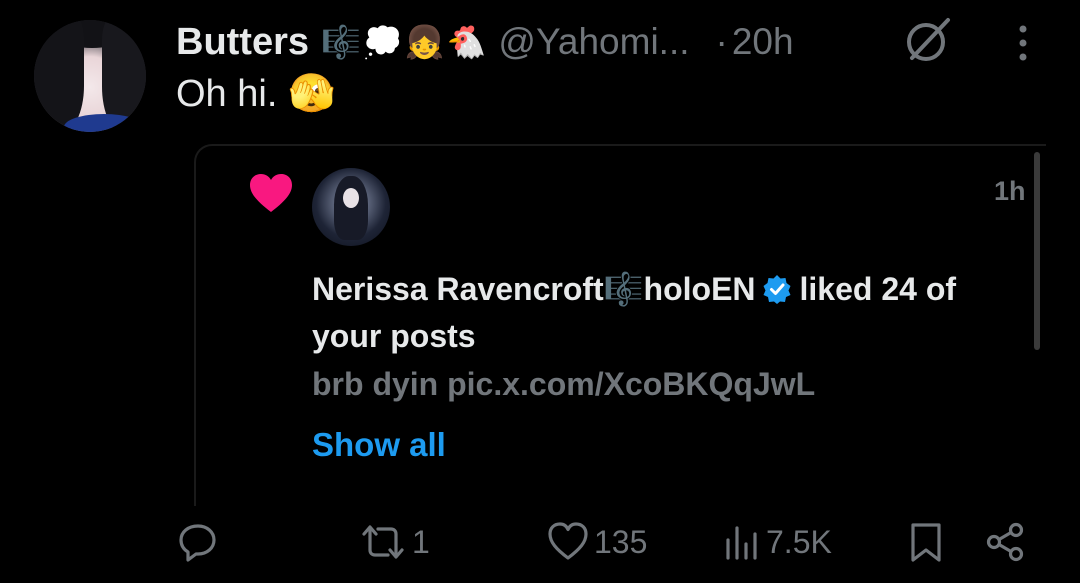 The height and width of the screenshot is (583, 1080). Describe the element at coordinates (394, 336) in the screenshot. I see `notification-text-line2: your posts` at that location.